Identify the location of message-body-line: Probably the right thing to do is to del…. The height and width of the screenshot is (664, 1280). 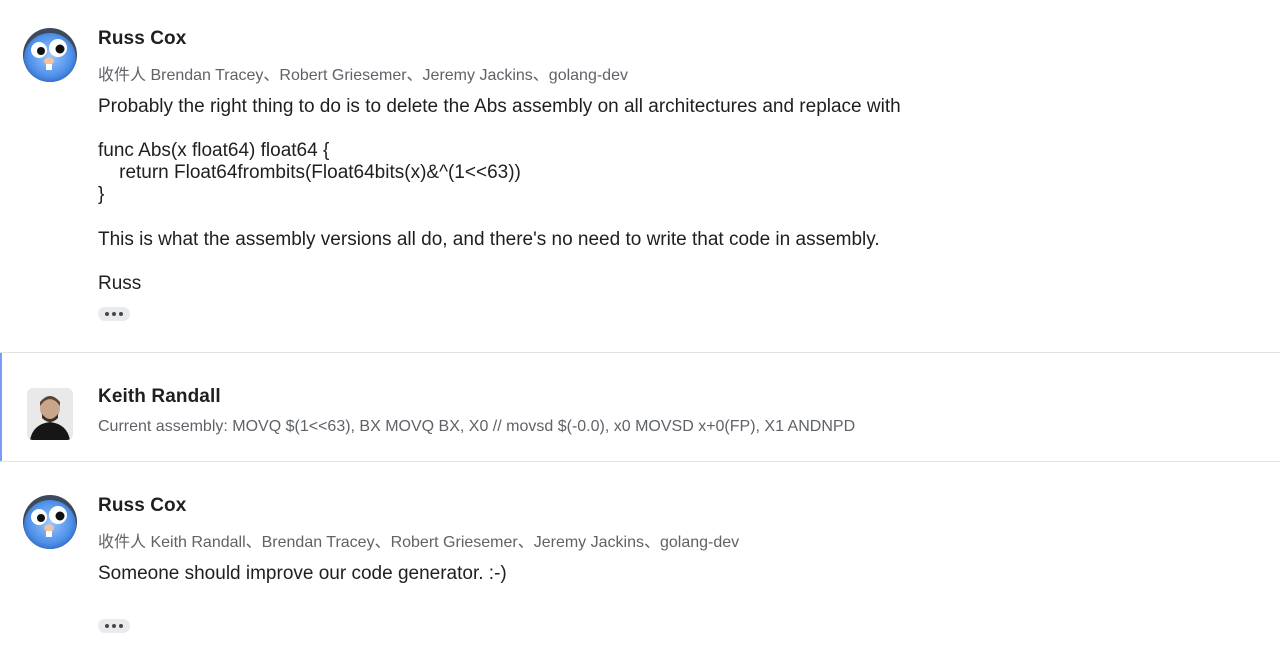
(499, 106).